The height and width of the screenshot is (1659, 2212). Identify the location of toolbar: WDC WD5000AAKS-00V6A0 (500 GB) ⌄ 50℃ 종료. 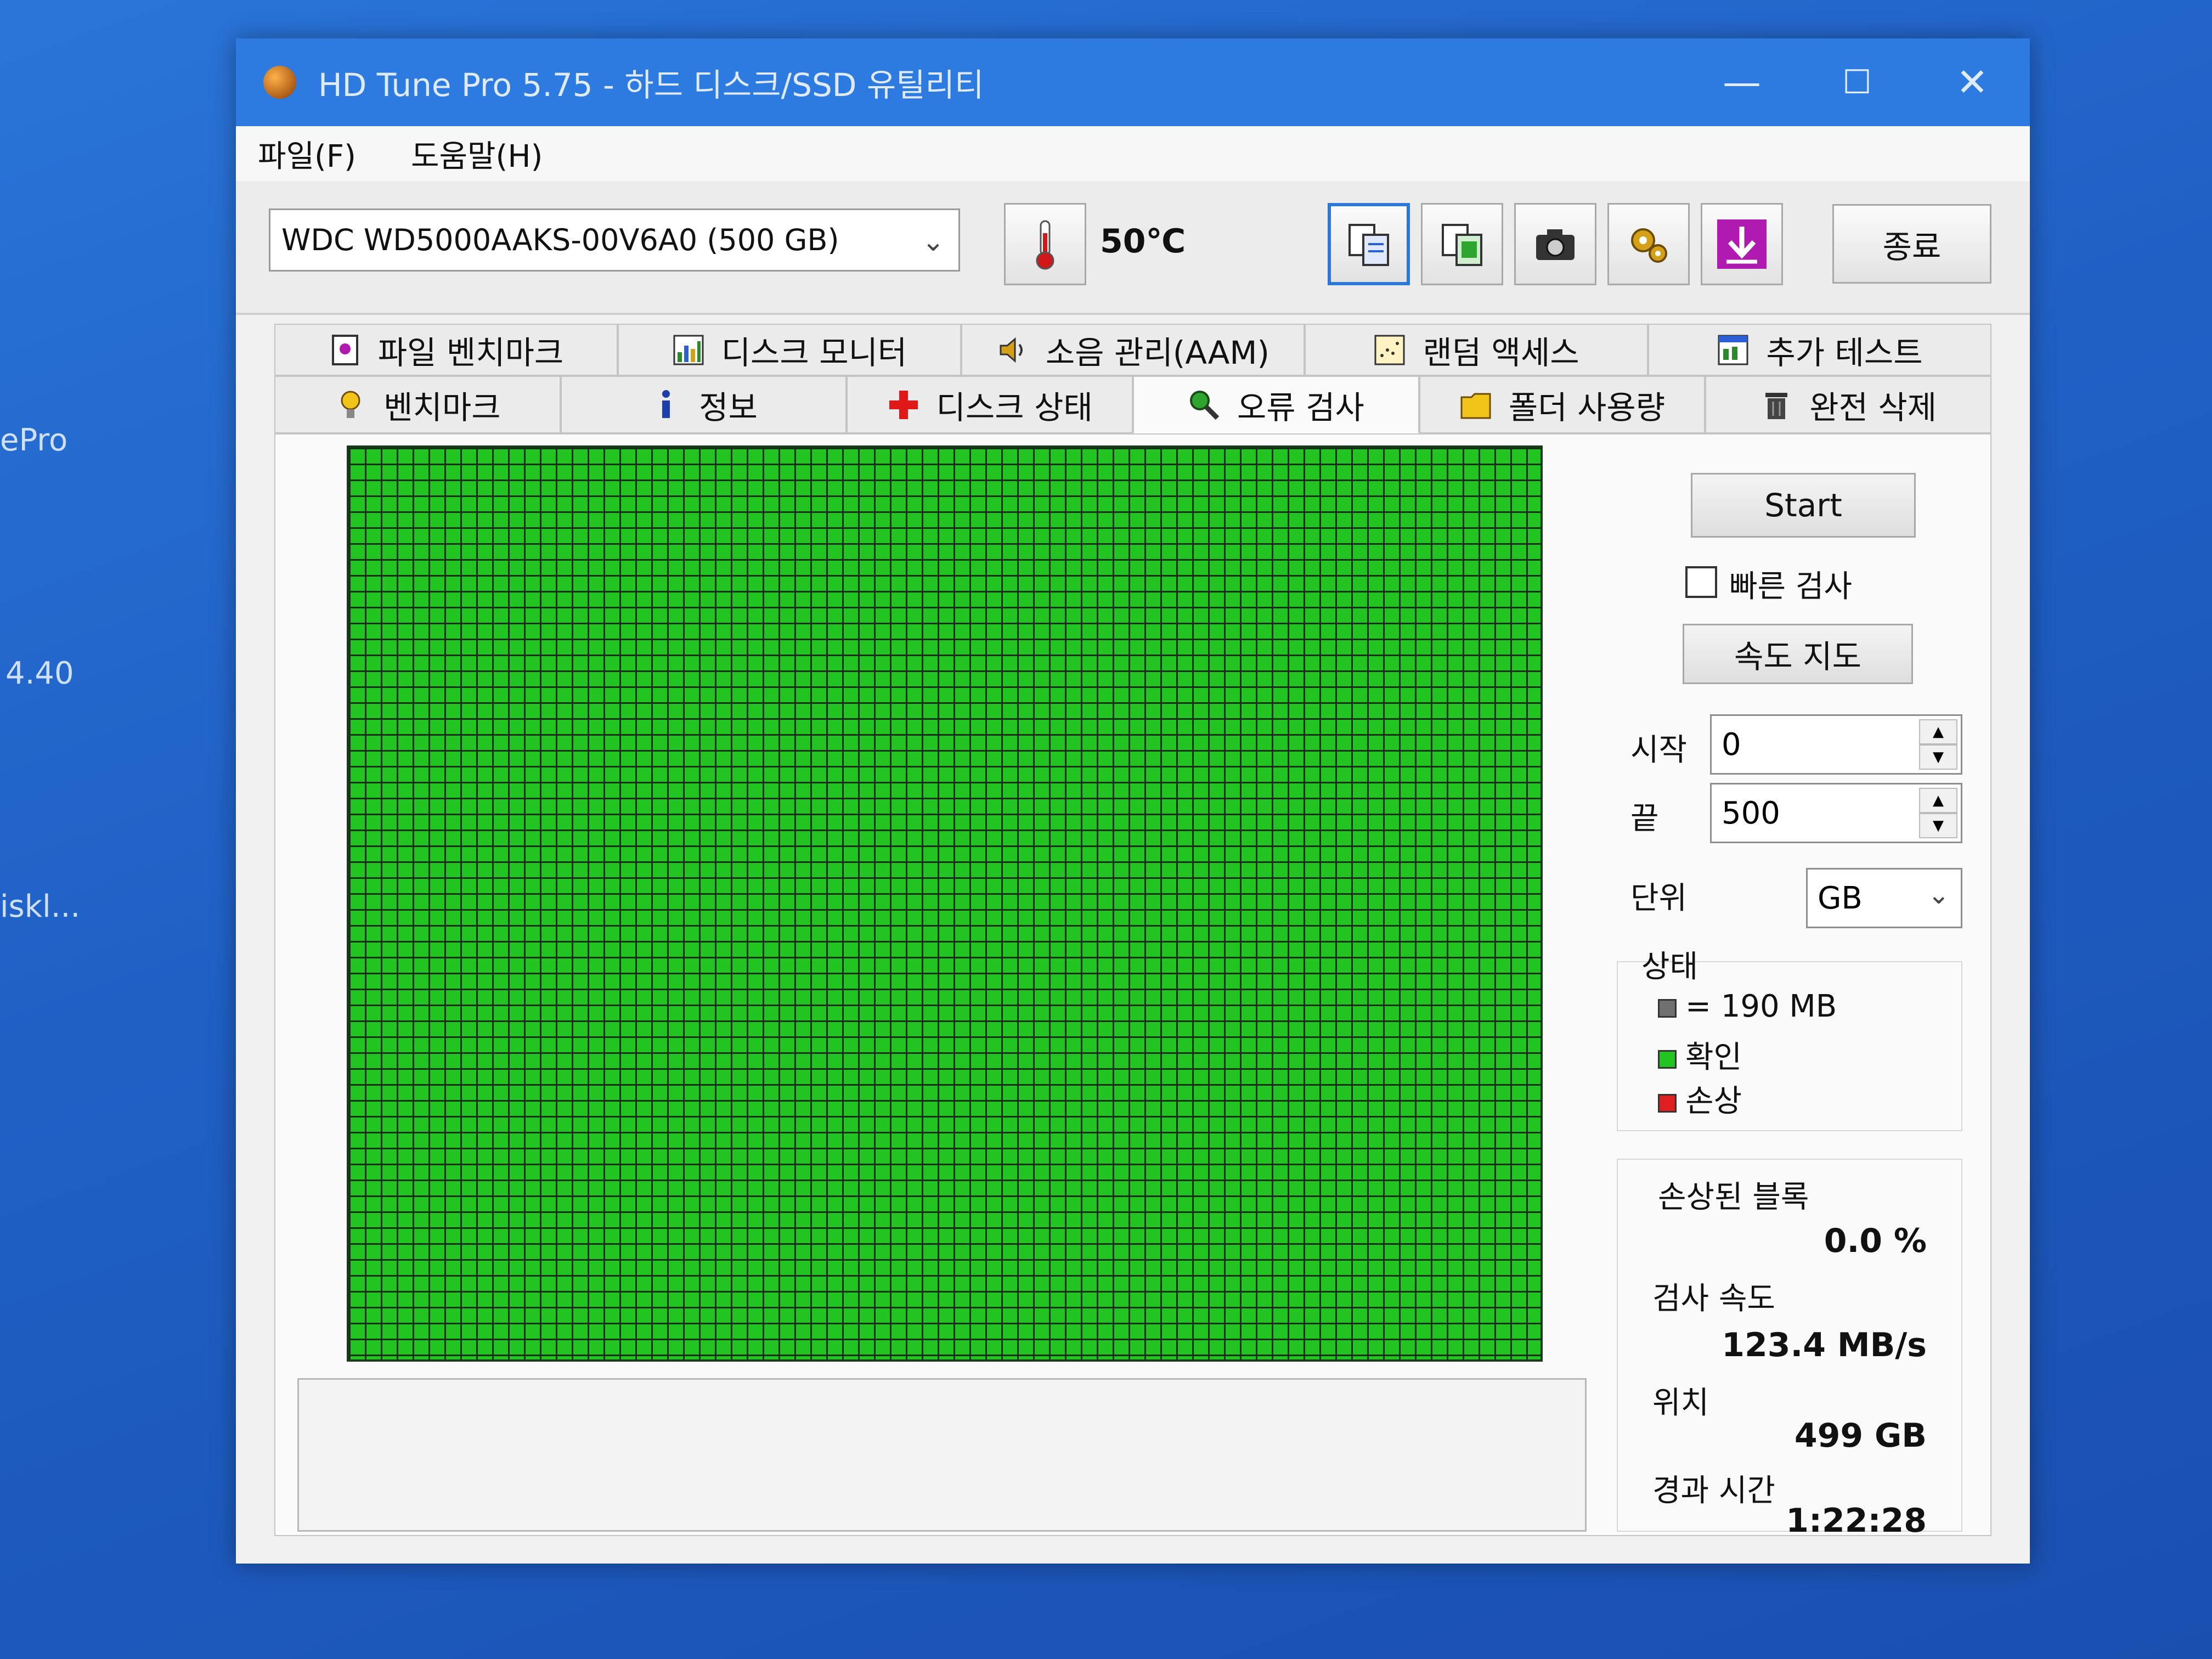
(1133, 248).